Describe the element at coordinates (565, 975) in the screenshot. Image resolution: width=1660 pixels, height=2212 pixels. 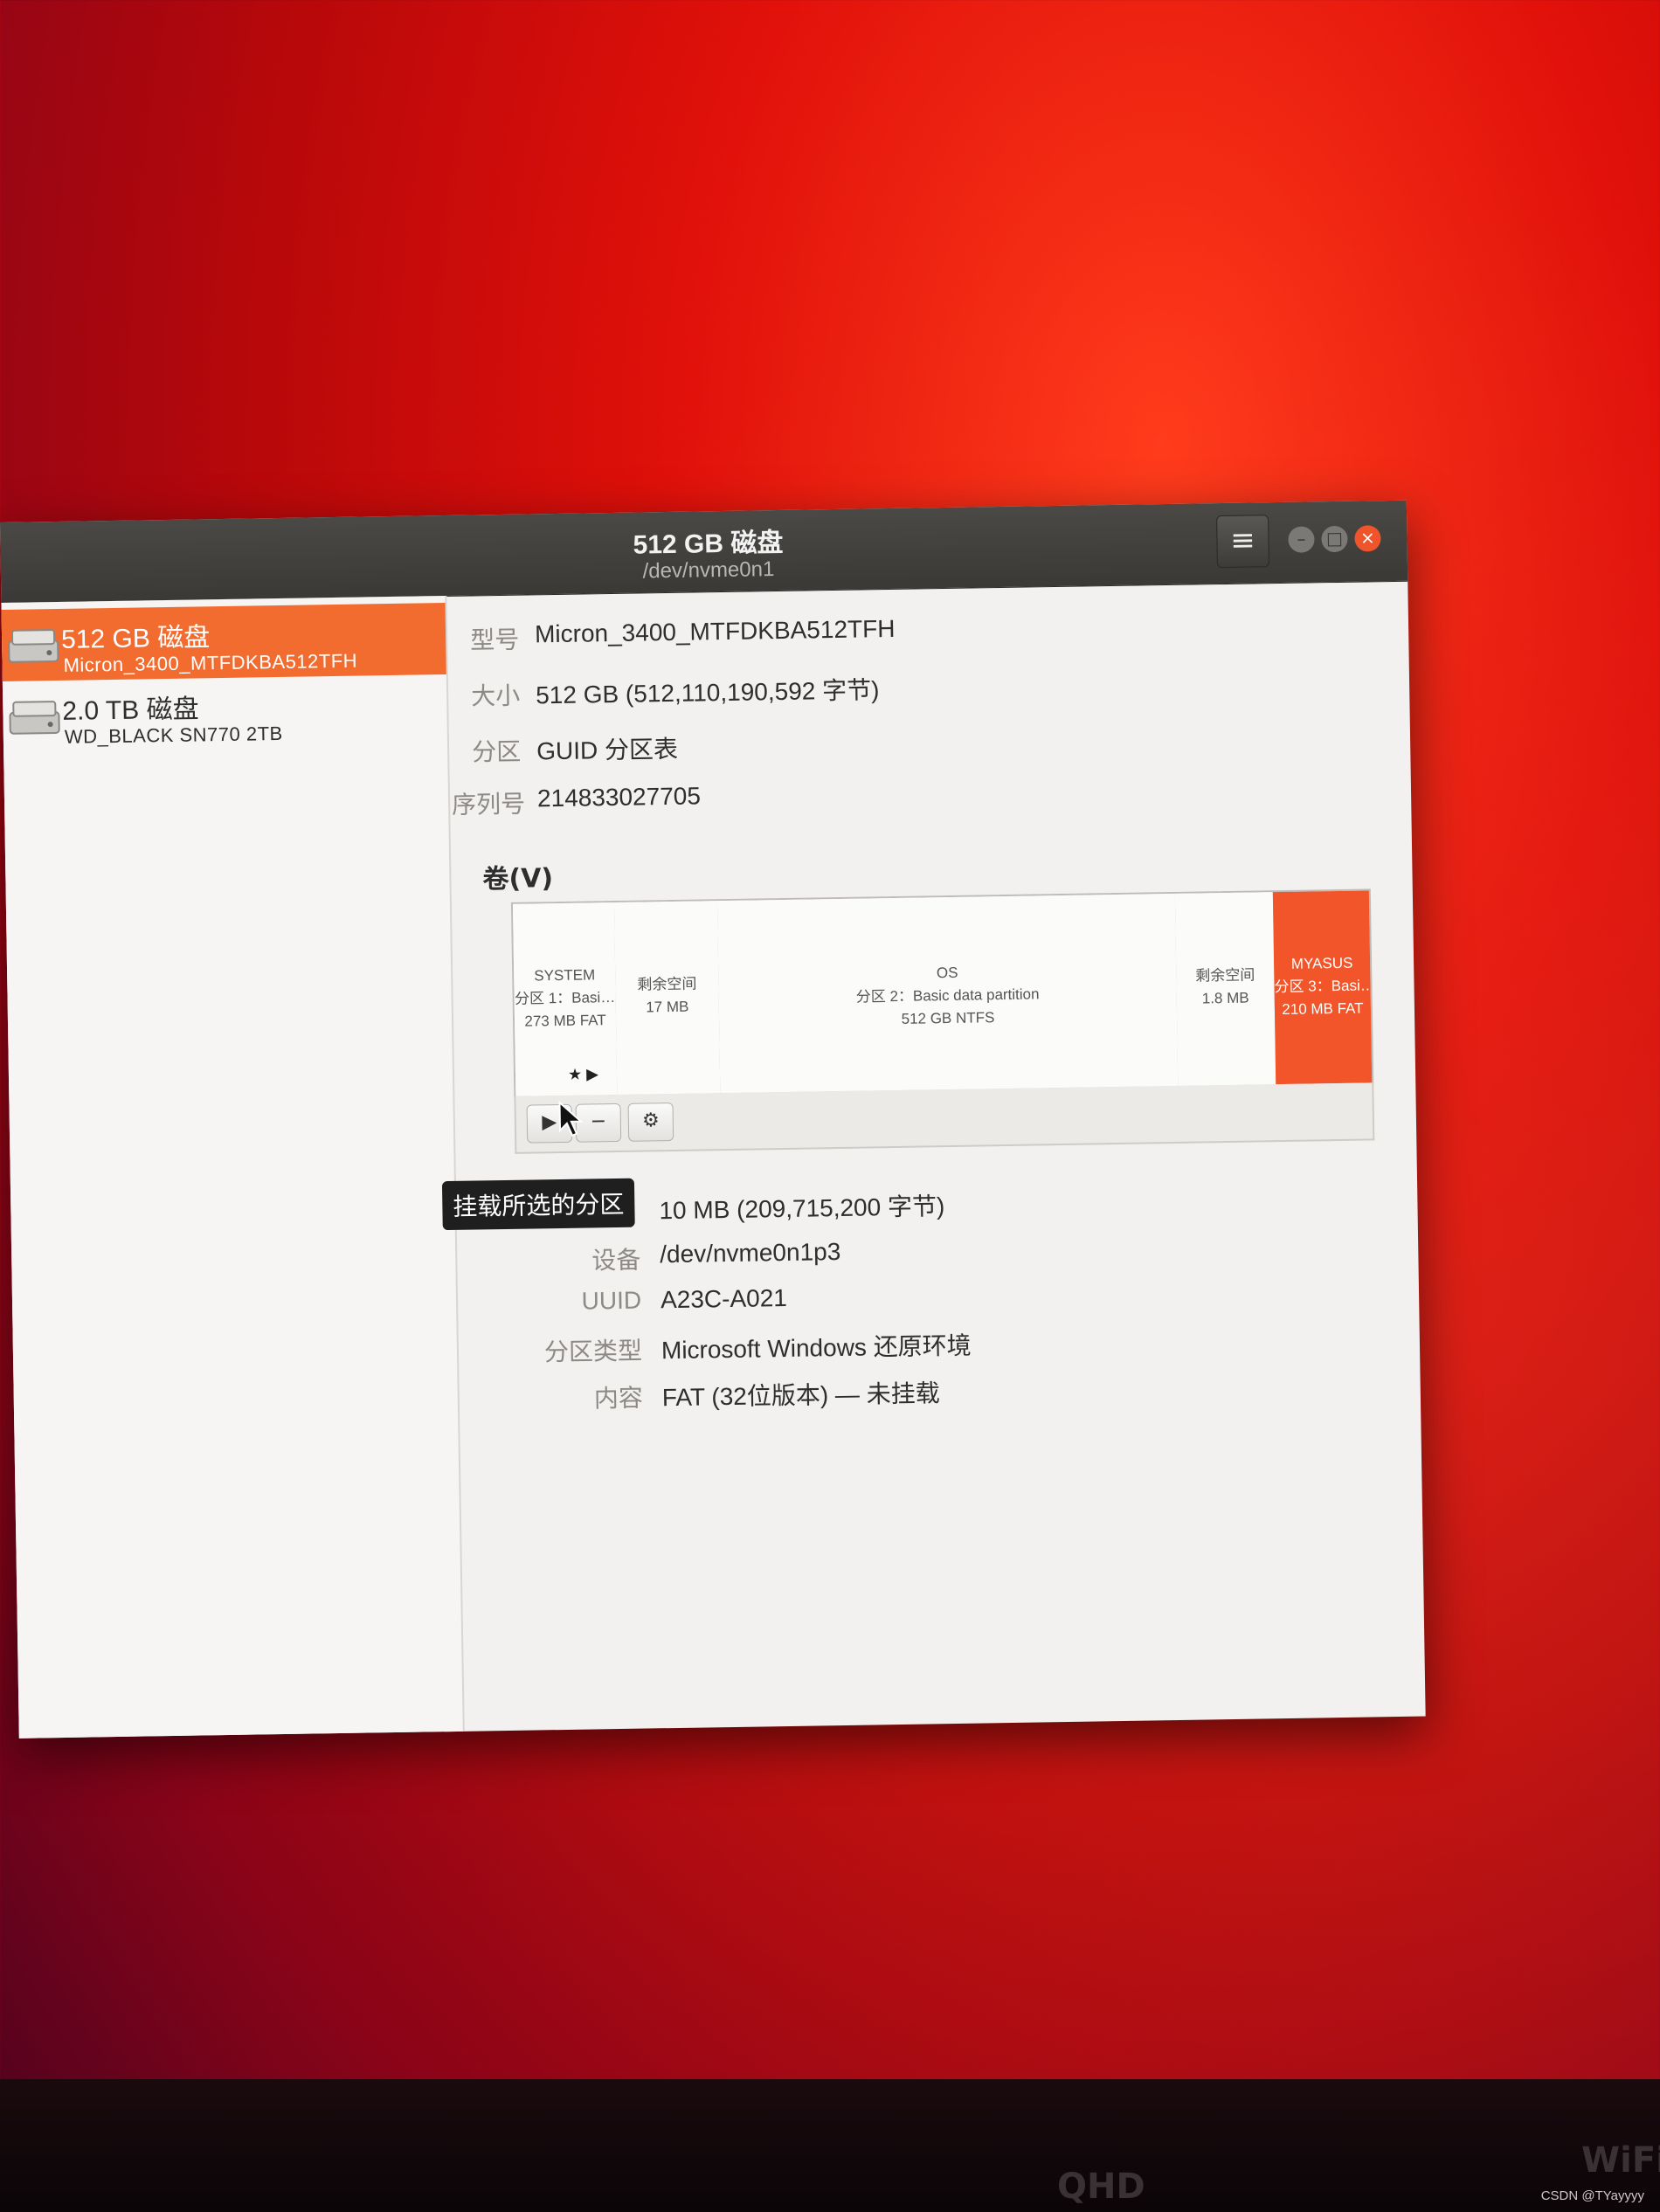
I see `segment-label: SYSTEM` at that location.